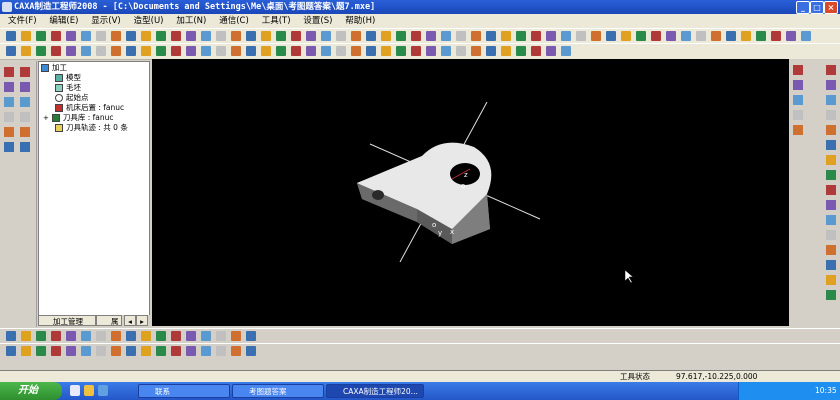  I want to click on expand-icon: +, so click(46, 118).